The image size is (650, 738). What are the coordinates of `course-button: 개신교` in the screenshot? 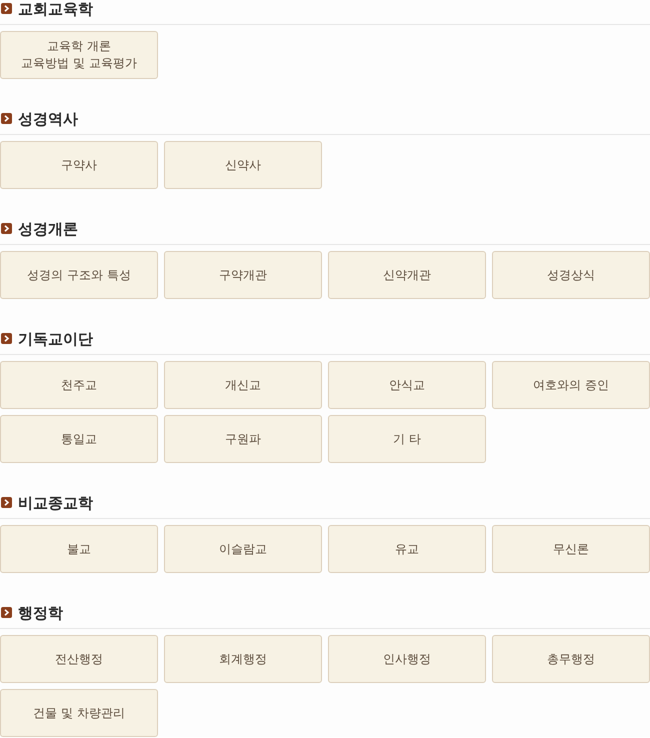 It's located at (243, 385).